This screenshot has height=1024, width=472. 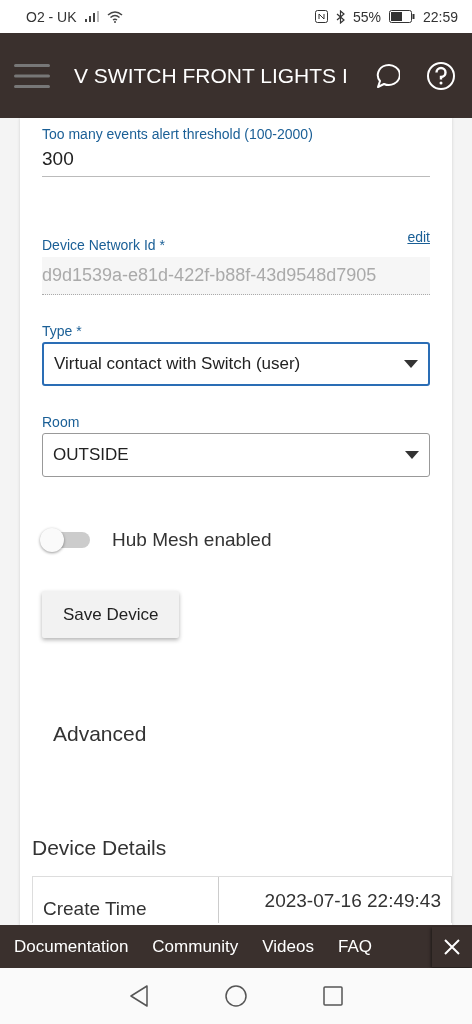 What do you see at coordinates (333, 996) in the screenshot?
I see `recents-icon` at bounding box center [333, 996].